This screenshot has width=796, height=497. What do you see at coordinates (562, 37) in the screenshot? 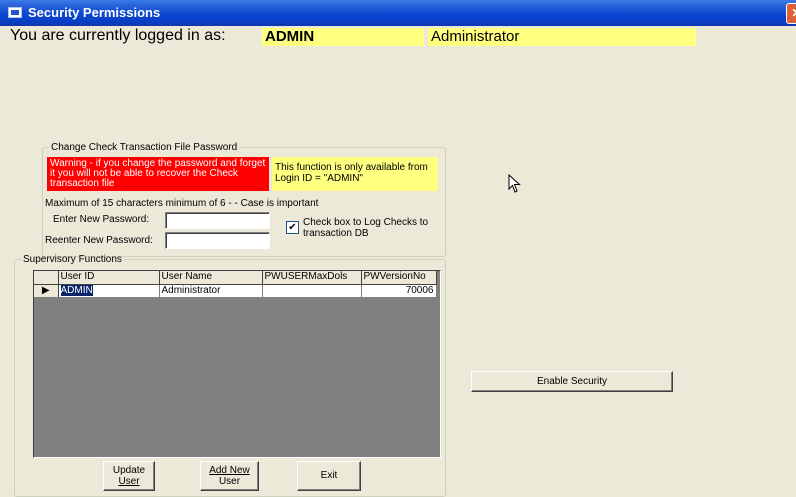
I see `logged-in-user-name: Administrator` at bounding box center [562, 37].